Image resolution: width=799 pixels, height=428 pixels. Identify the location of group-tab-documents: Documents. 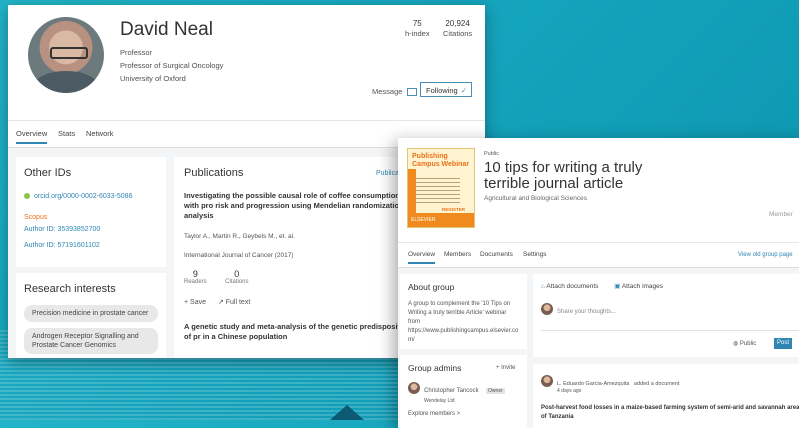
(496, 254).